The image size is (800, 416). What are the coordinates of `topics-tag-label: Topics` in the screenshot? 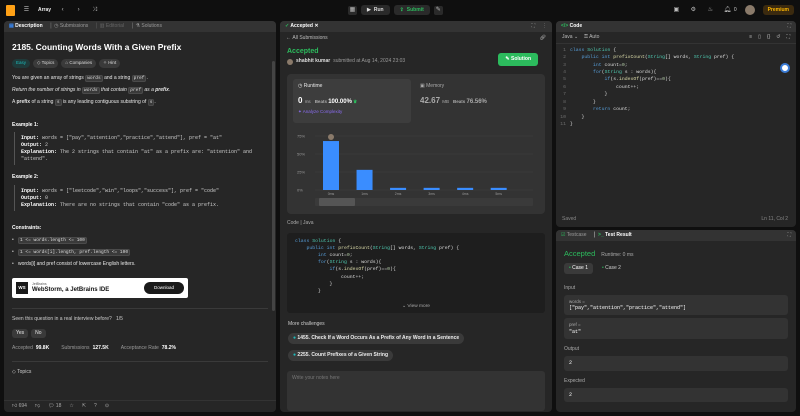 It's located at (48, 63).